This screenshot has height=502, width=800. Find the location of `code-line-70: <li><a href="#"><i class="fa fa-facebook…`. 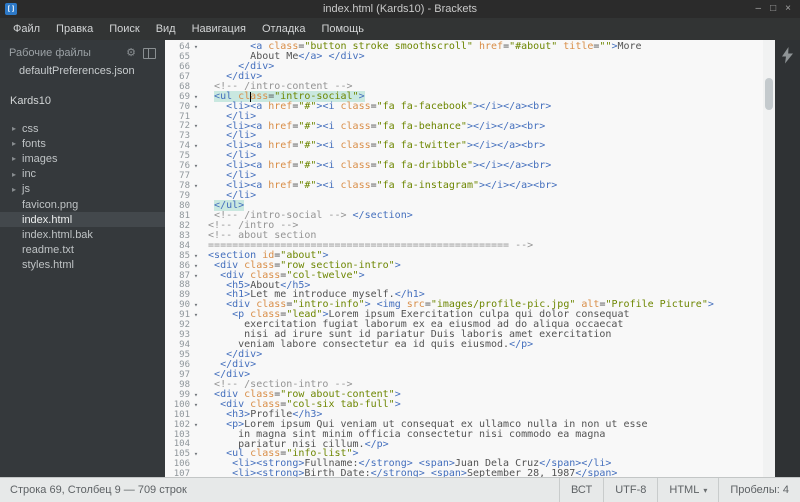

code-line-70: <li><a href="#"><i class="fa fa-facebook… is located at coordinates (482, 106).